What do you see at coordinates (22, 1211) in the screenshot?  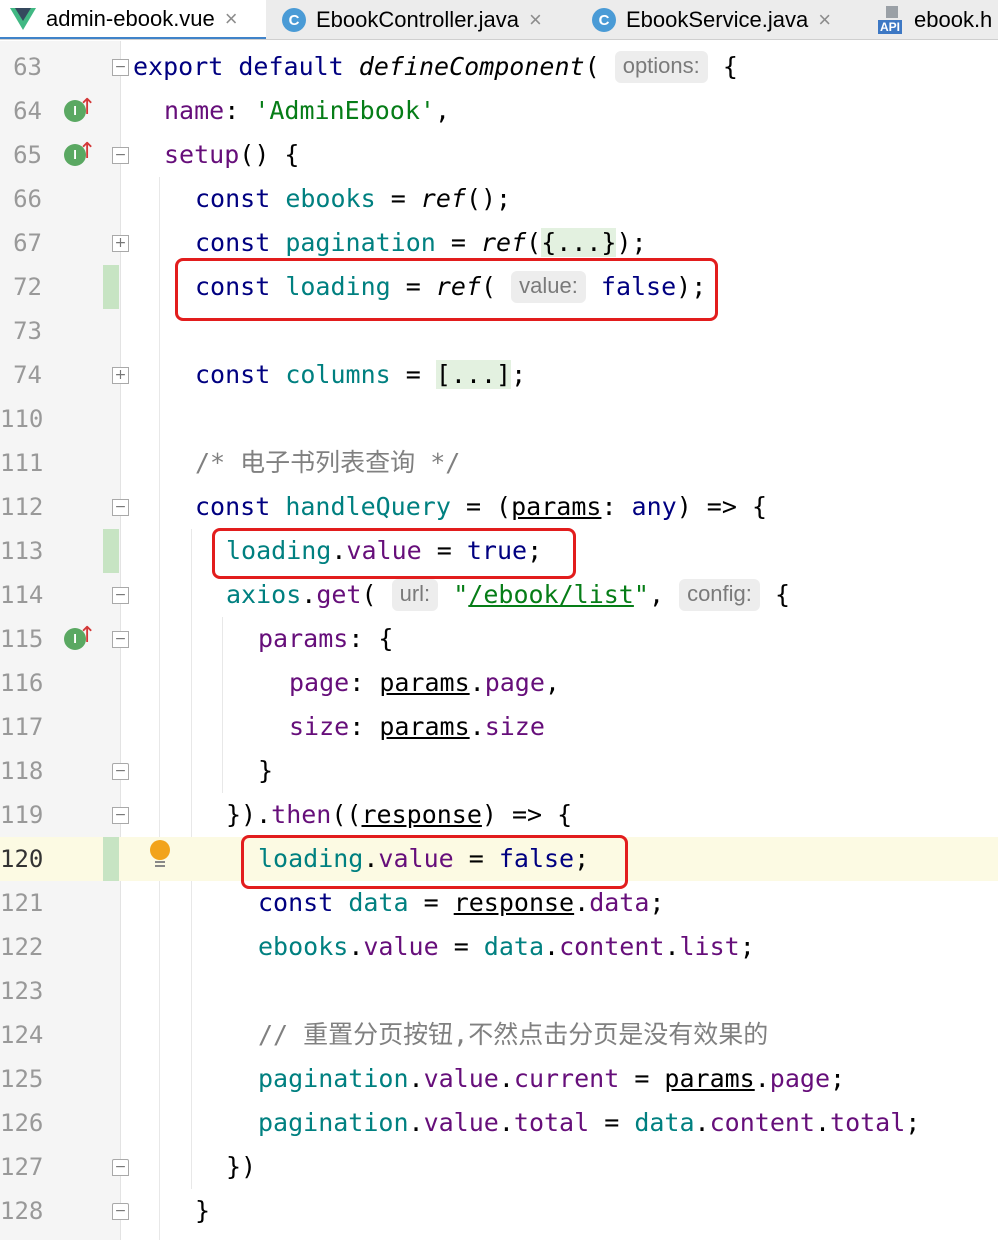 I see `line-number: 128` at bounding box center [22, 1211].